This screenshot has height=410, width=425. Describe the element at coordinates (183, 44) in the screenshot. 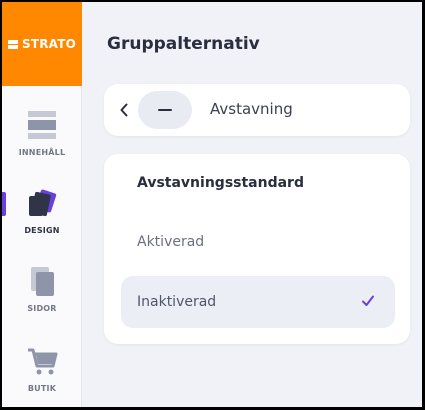

I see `page-title: Gruppalternativ` at that location.